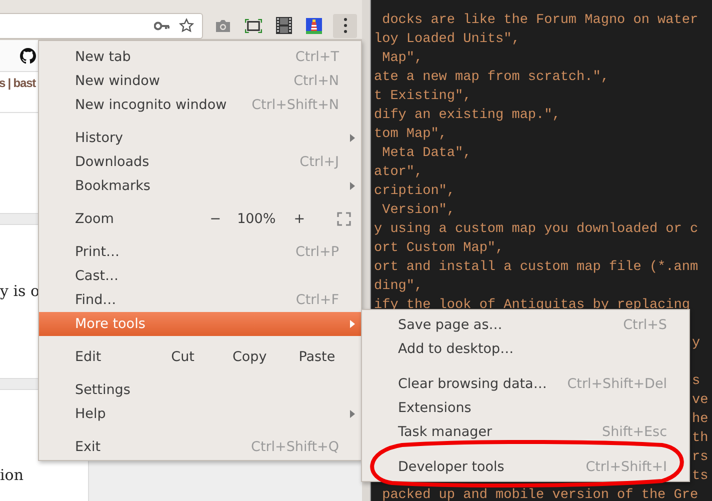 The image size is (712, 501). Describe the element at coordinates (162, 25) in the screenshot. I see `key-icon` at that location.